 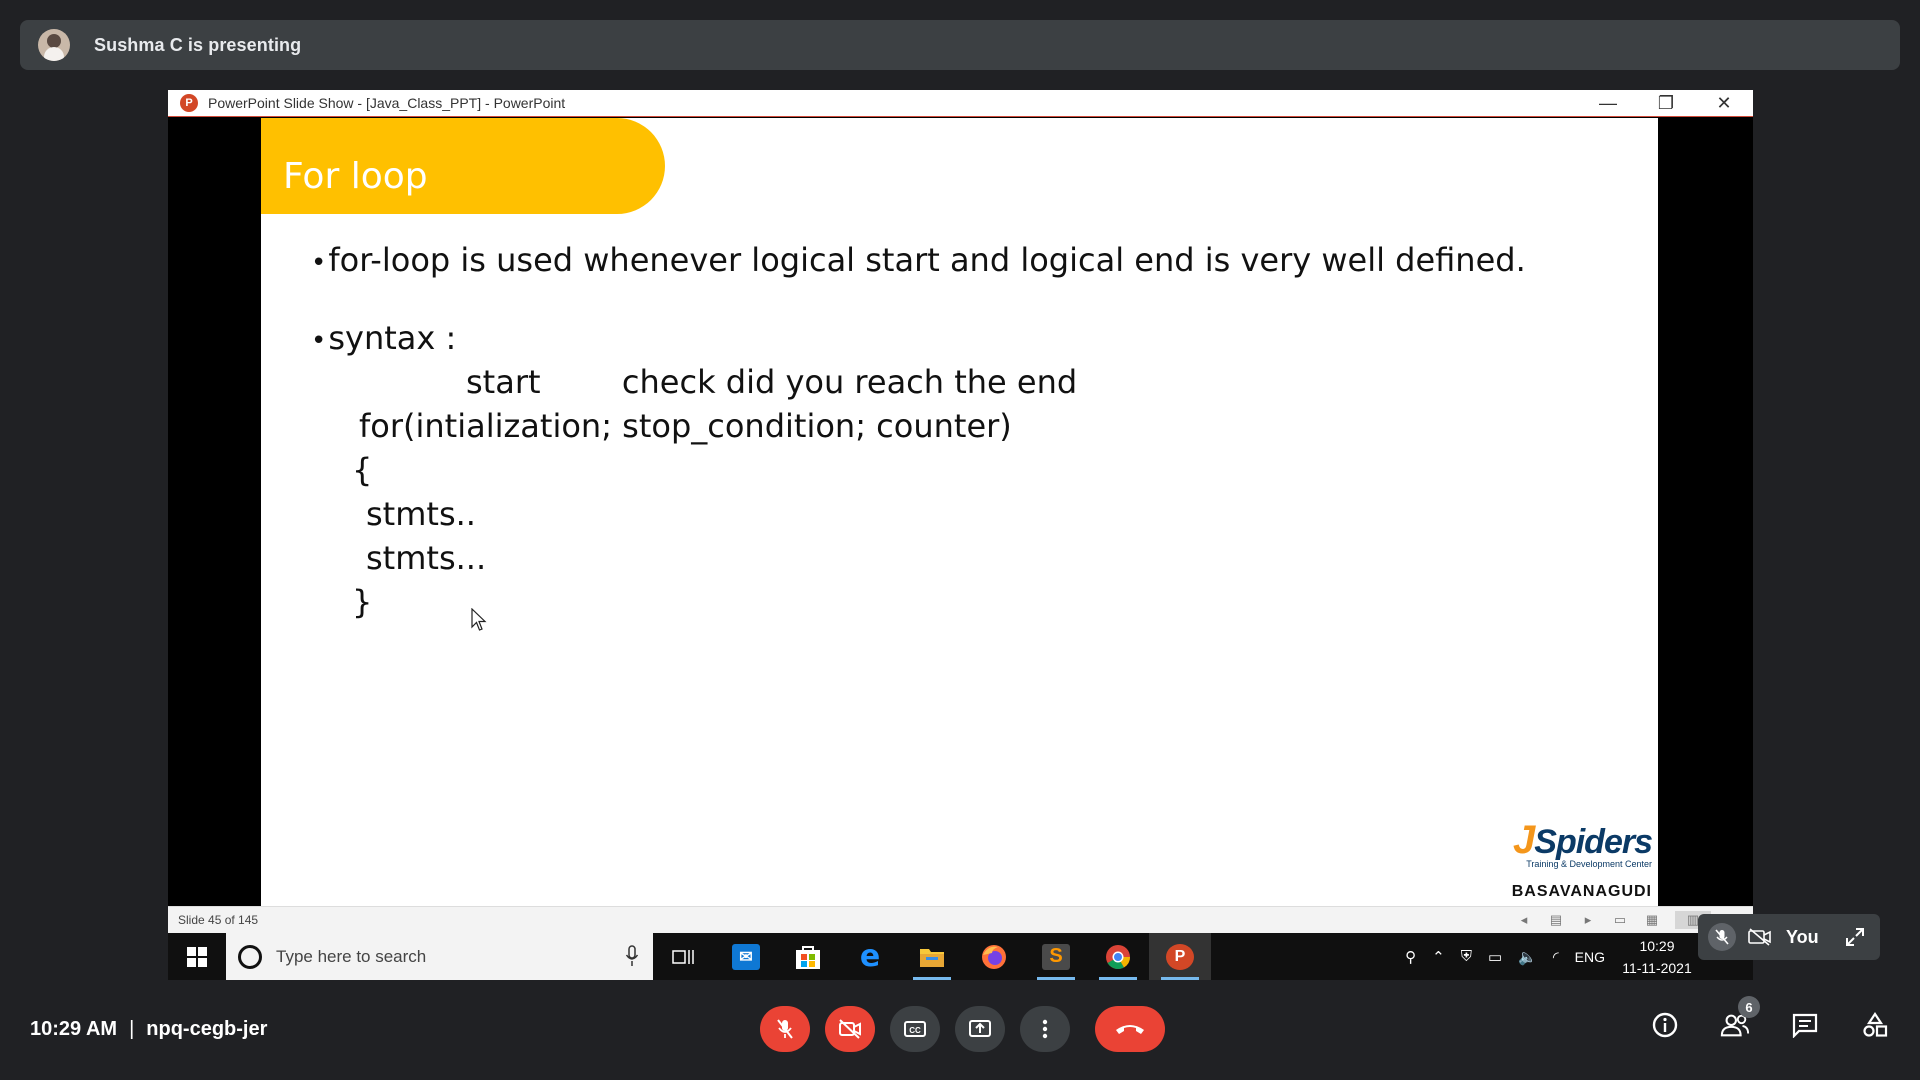 I want to click on expand-icon, so click(x=1855, y=937).